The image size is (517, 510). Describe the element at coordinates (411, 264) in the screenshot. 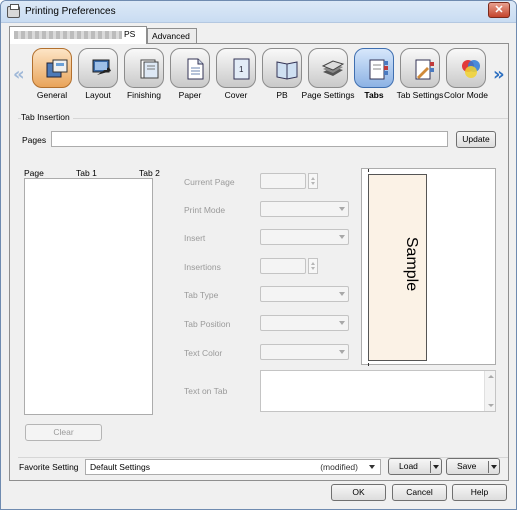

I see `preview-sample-text: Sample` at that location.